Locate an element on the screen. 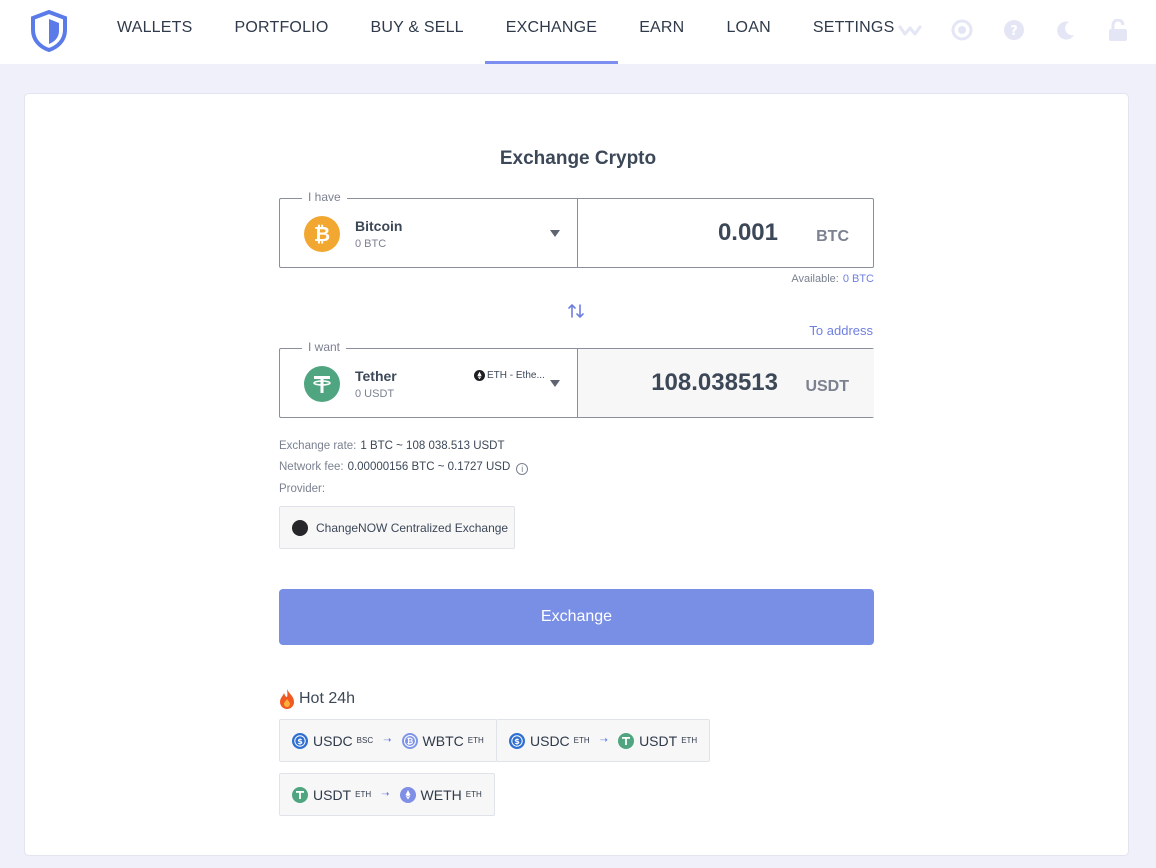 This screenshot has width=1156, height=868. network-fee-value: 0.00000156 BTC ~ 0.1727 USD is located at coordinates (429, 467).